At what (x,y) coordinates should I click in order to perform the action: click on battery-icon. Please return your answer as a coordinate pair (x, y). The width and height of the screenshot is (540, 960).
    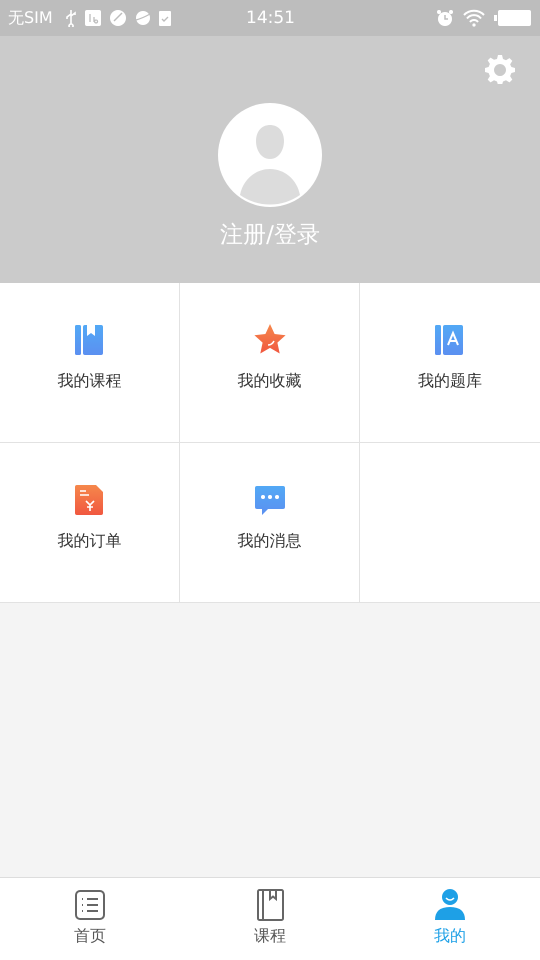
    Looking at the image, I should click on (513, 18).